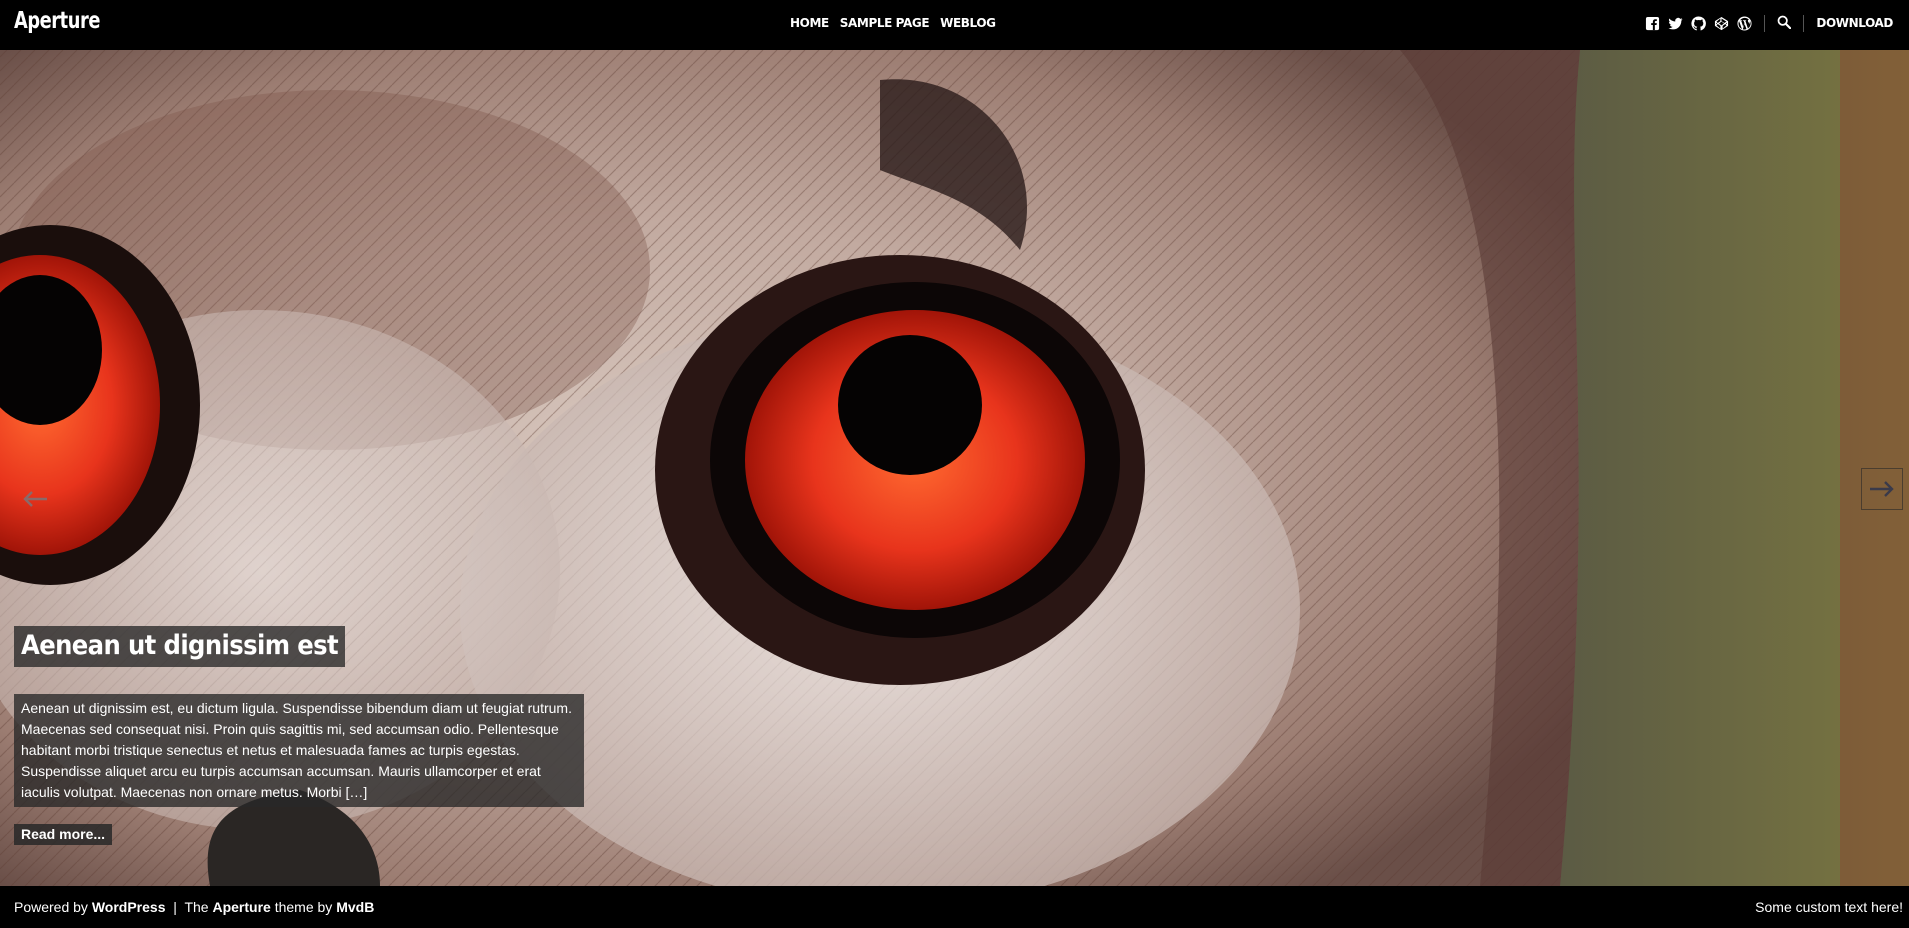 This screenshot has width=1909, height=928. What do you see at coordinates (1744, 23) in the screenshot?
I see `wordpress-icon` at bounding box center [1744, 23].